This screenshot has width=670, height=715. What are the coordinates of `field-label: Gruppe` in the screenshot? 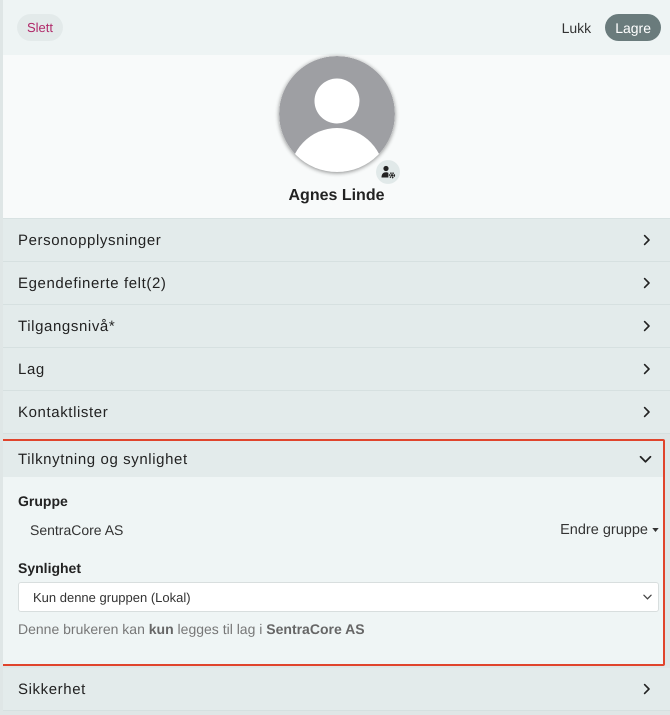 It's located at (43, 501).